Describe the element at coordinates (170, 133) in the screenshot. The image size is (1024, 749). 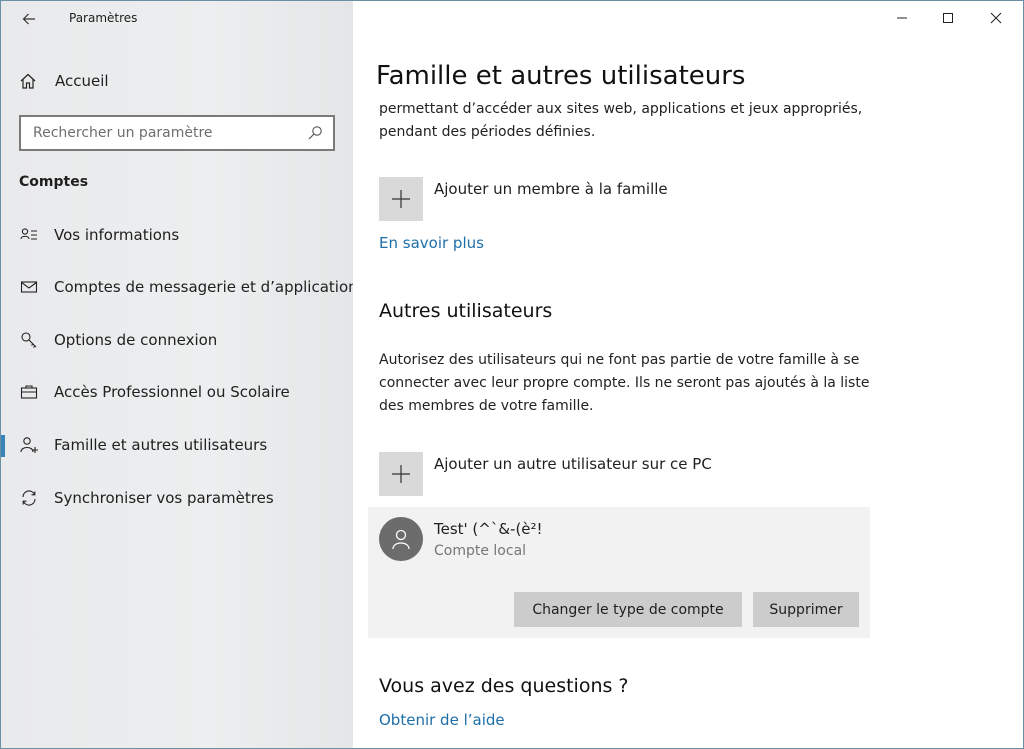
I see `search-input` at that location.